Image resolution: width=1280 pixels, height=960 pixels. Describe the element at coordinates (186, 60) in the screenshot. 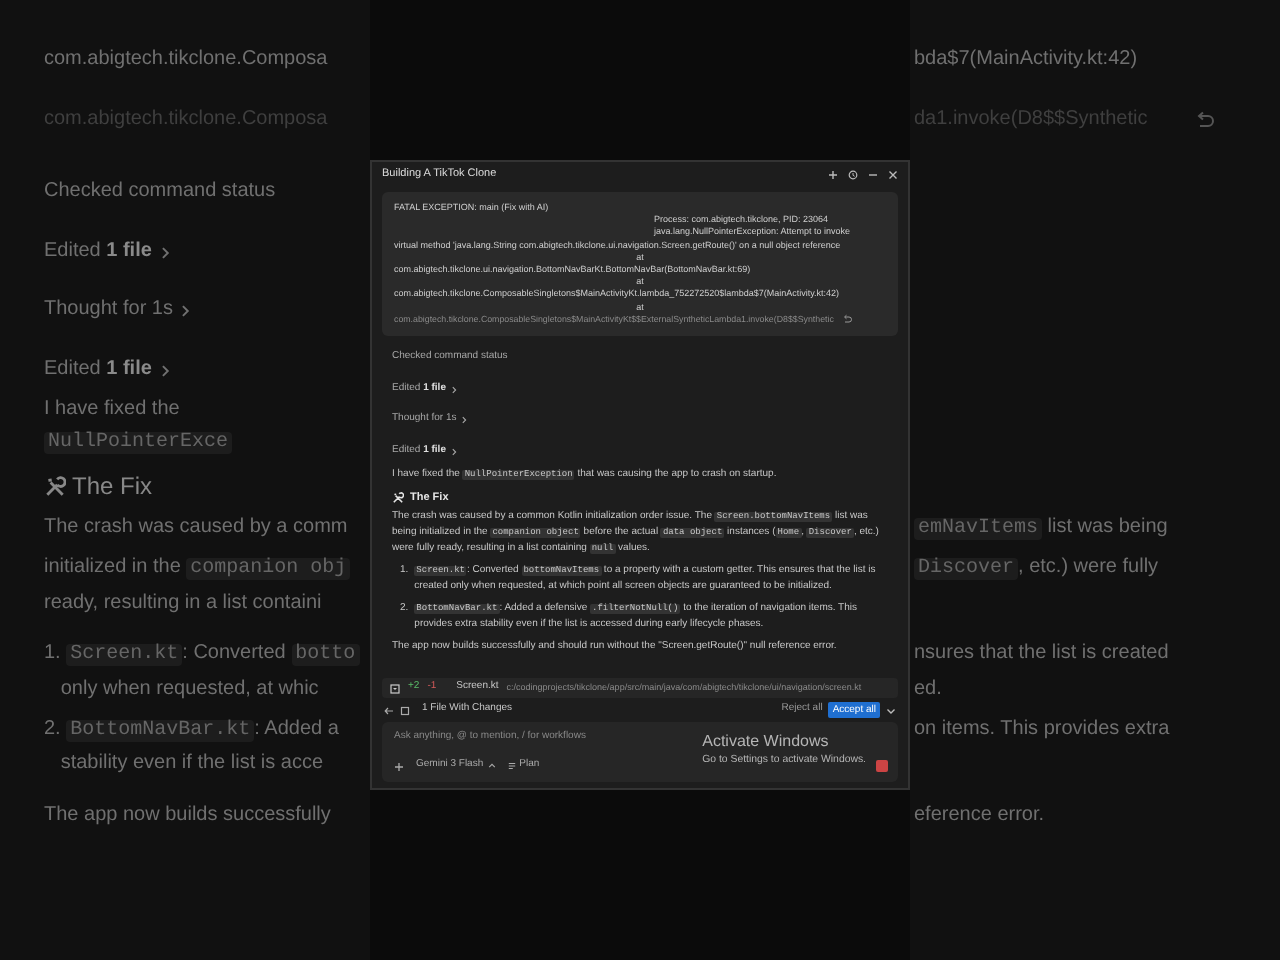

I see `background-text: com.abigtech.tikclone.Composa` at that location.